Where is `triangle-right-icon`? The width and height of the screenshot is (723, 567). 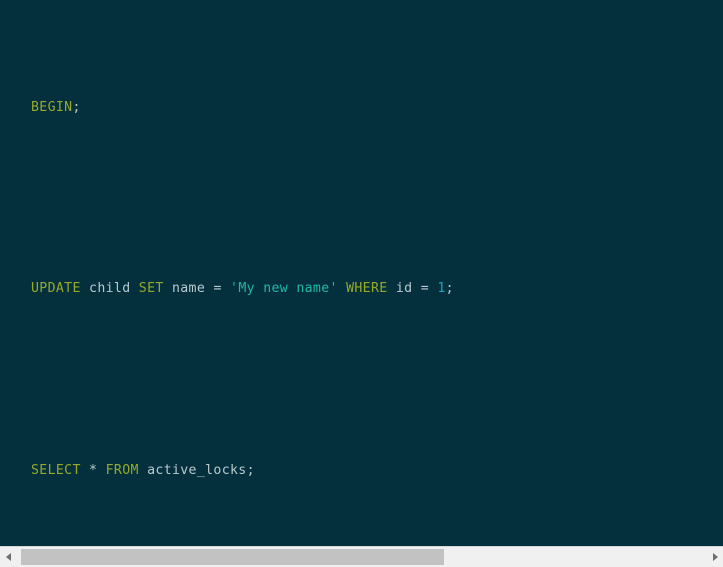
triangle-right-icon is located at coordinates (715, 557).